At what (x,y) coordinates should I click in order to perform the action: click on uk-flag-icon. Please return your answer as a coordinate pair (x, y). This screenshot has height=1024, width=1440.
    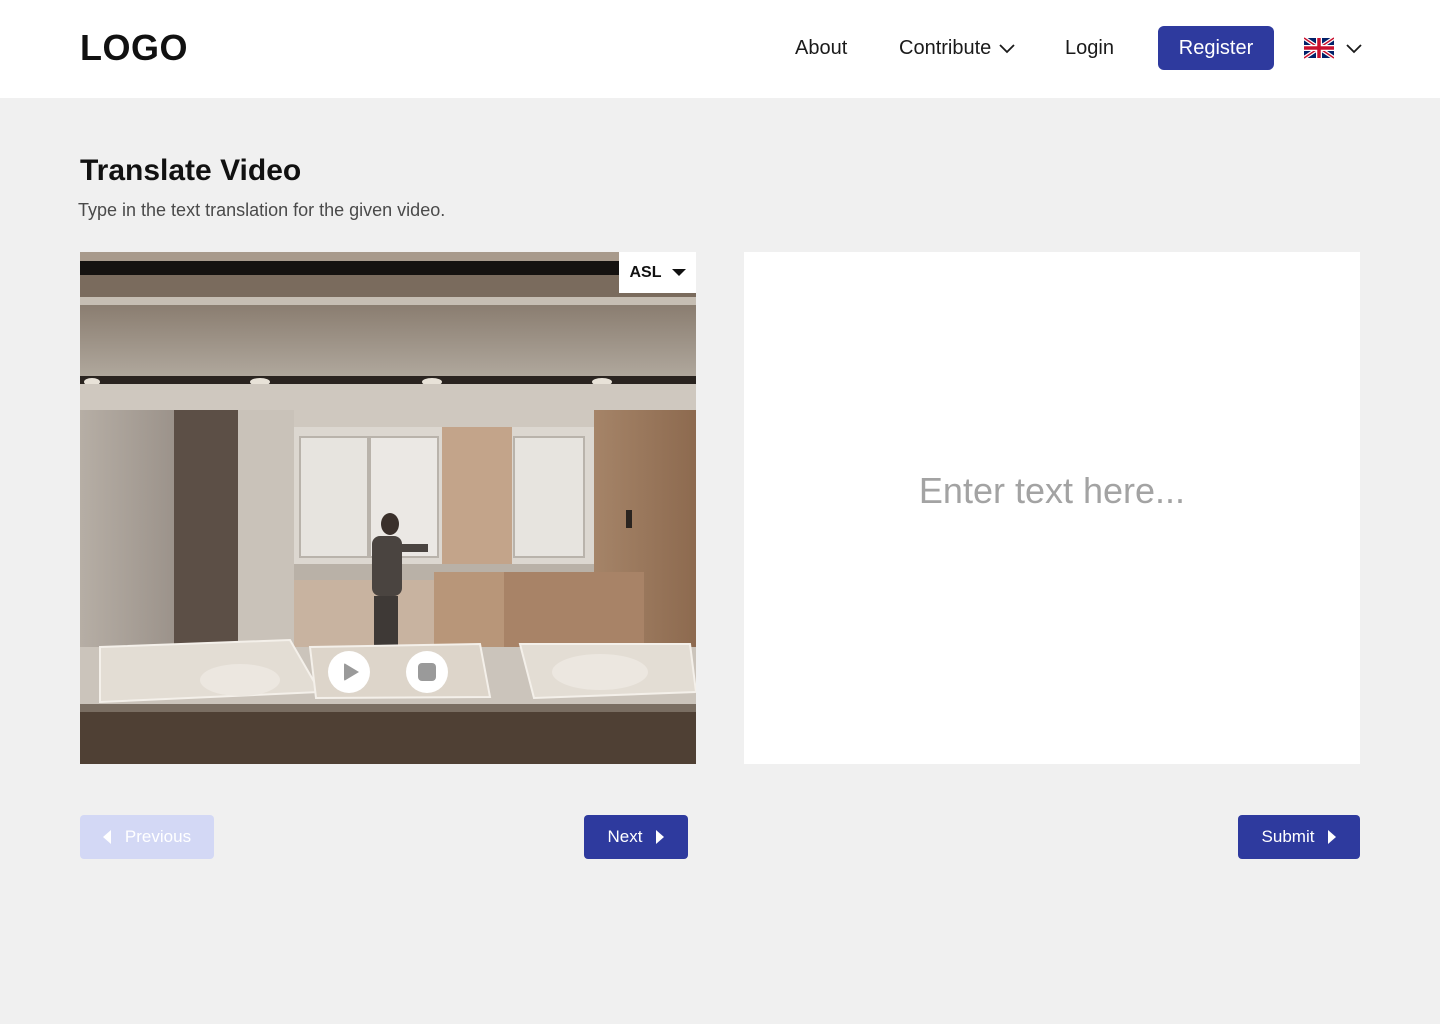
    Looking at the image, I should click on (1319, 48).